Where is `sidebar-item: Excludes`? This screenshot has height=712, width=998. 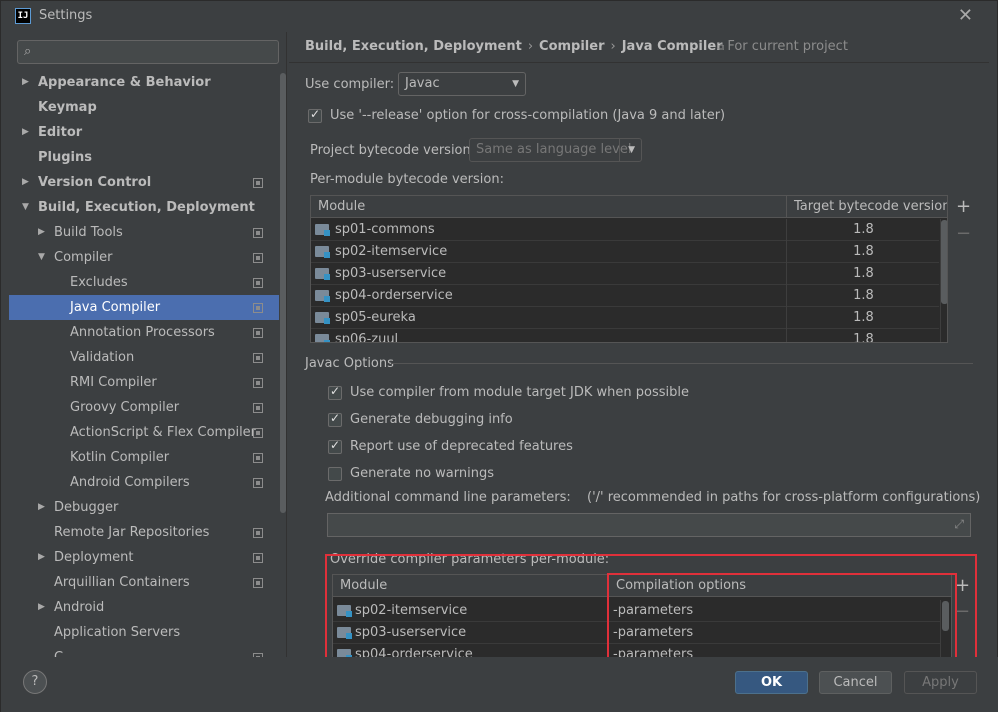 sidebar-item: Excludes is located at coordinates (144, 282).